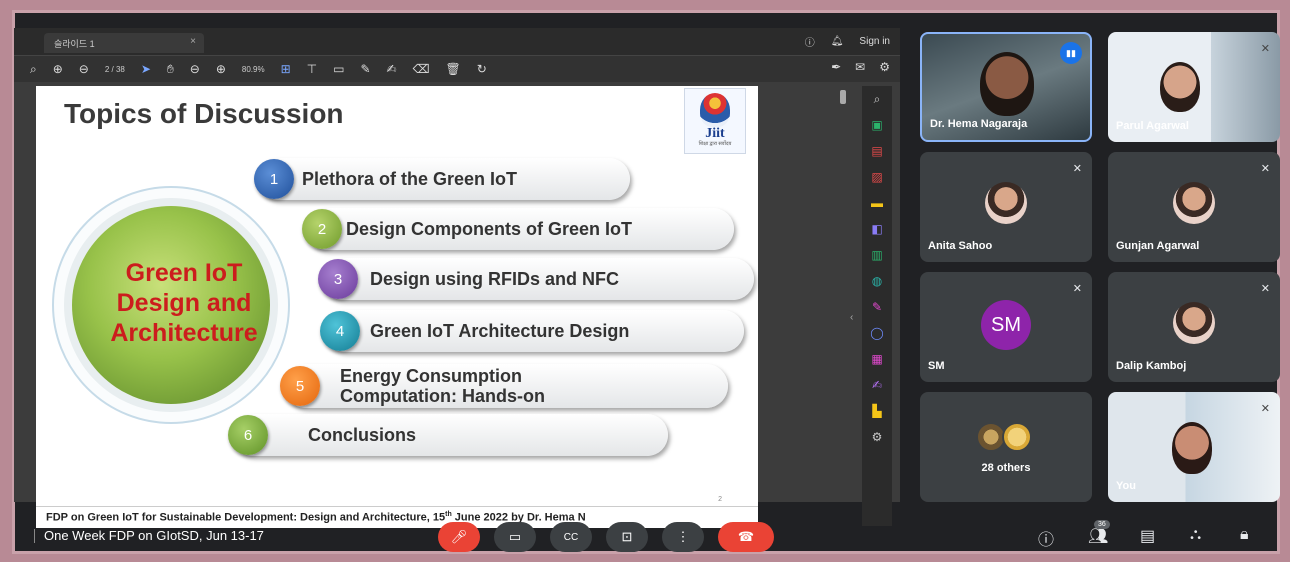 The width and height of the screenshot is (1290, 562). Describe the element at coordinates (431, 376) in the screenshot. I see `topic-text-5-line-1: Energy Consumption` at that location.